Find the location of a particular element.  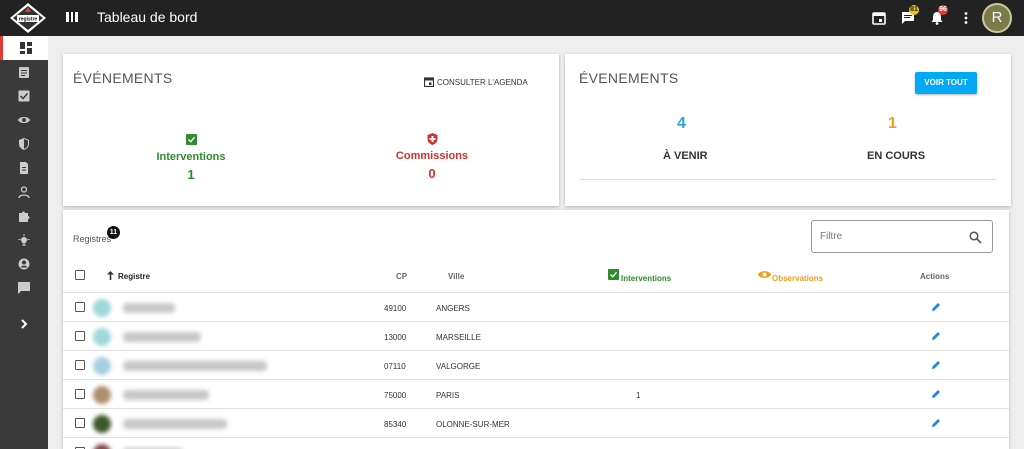

ville-cell: MARSEILLE is located at coordinates (458, 337).